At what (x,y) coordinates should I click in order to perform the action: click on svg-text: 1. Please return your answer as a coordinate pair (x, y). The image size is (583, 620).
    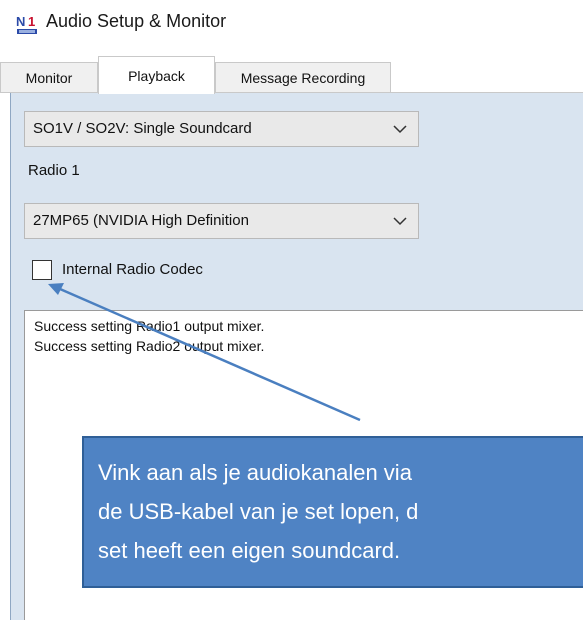
    Looking at the image, I should click on (31, 21).